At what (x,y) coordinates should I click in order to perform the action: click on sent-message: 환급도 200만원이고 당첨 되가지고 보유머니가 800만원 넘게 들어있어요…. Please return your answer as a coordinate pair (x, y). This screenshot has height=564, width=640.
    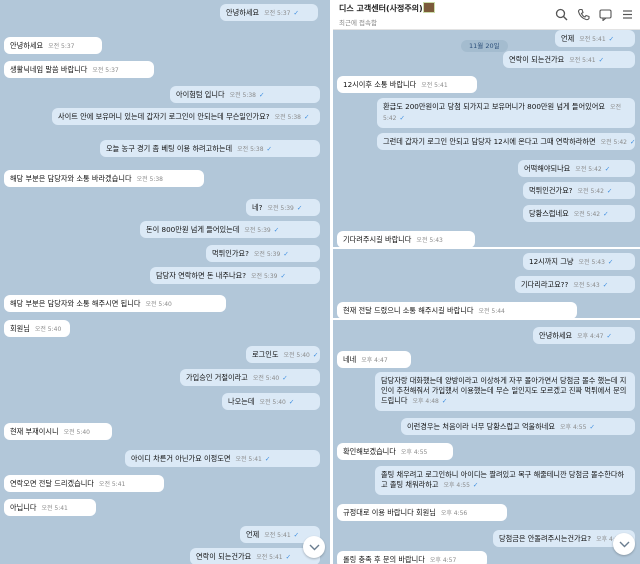
    Looking at the image, I should click on (506, 113).